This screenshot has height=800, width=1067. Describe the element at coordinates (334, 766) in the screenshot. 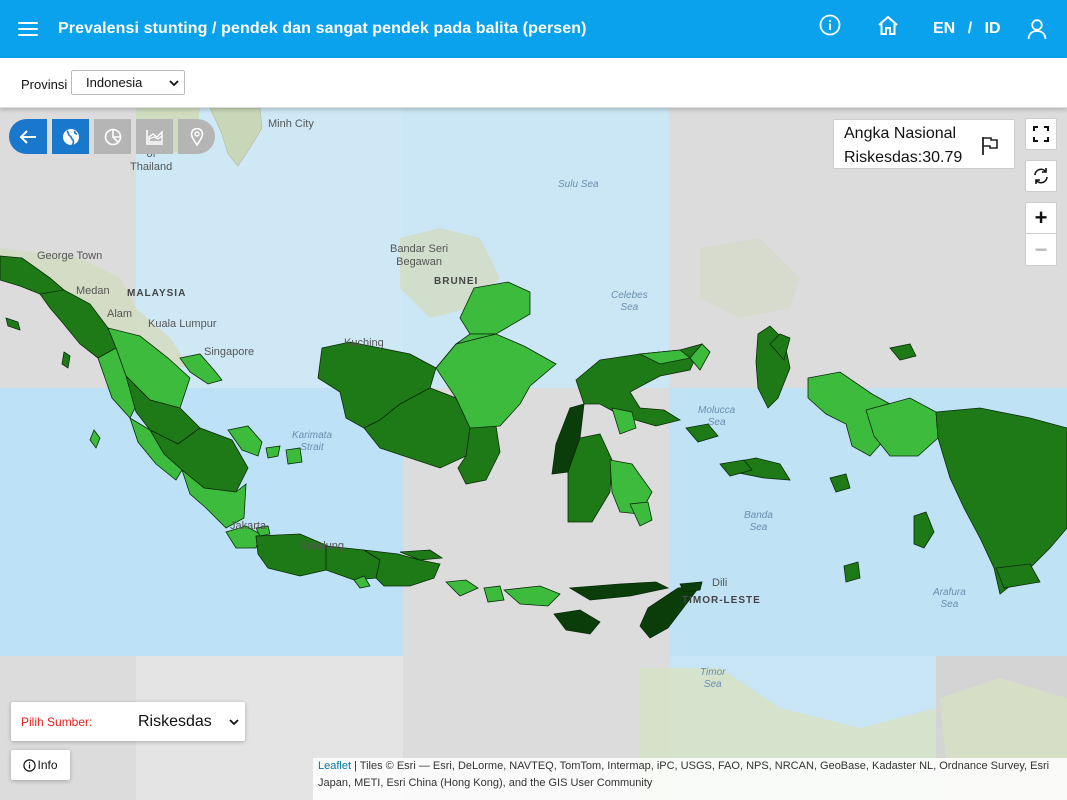

I see `leaflet-link: Leaflet` at that location.